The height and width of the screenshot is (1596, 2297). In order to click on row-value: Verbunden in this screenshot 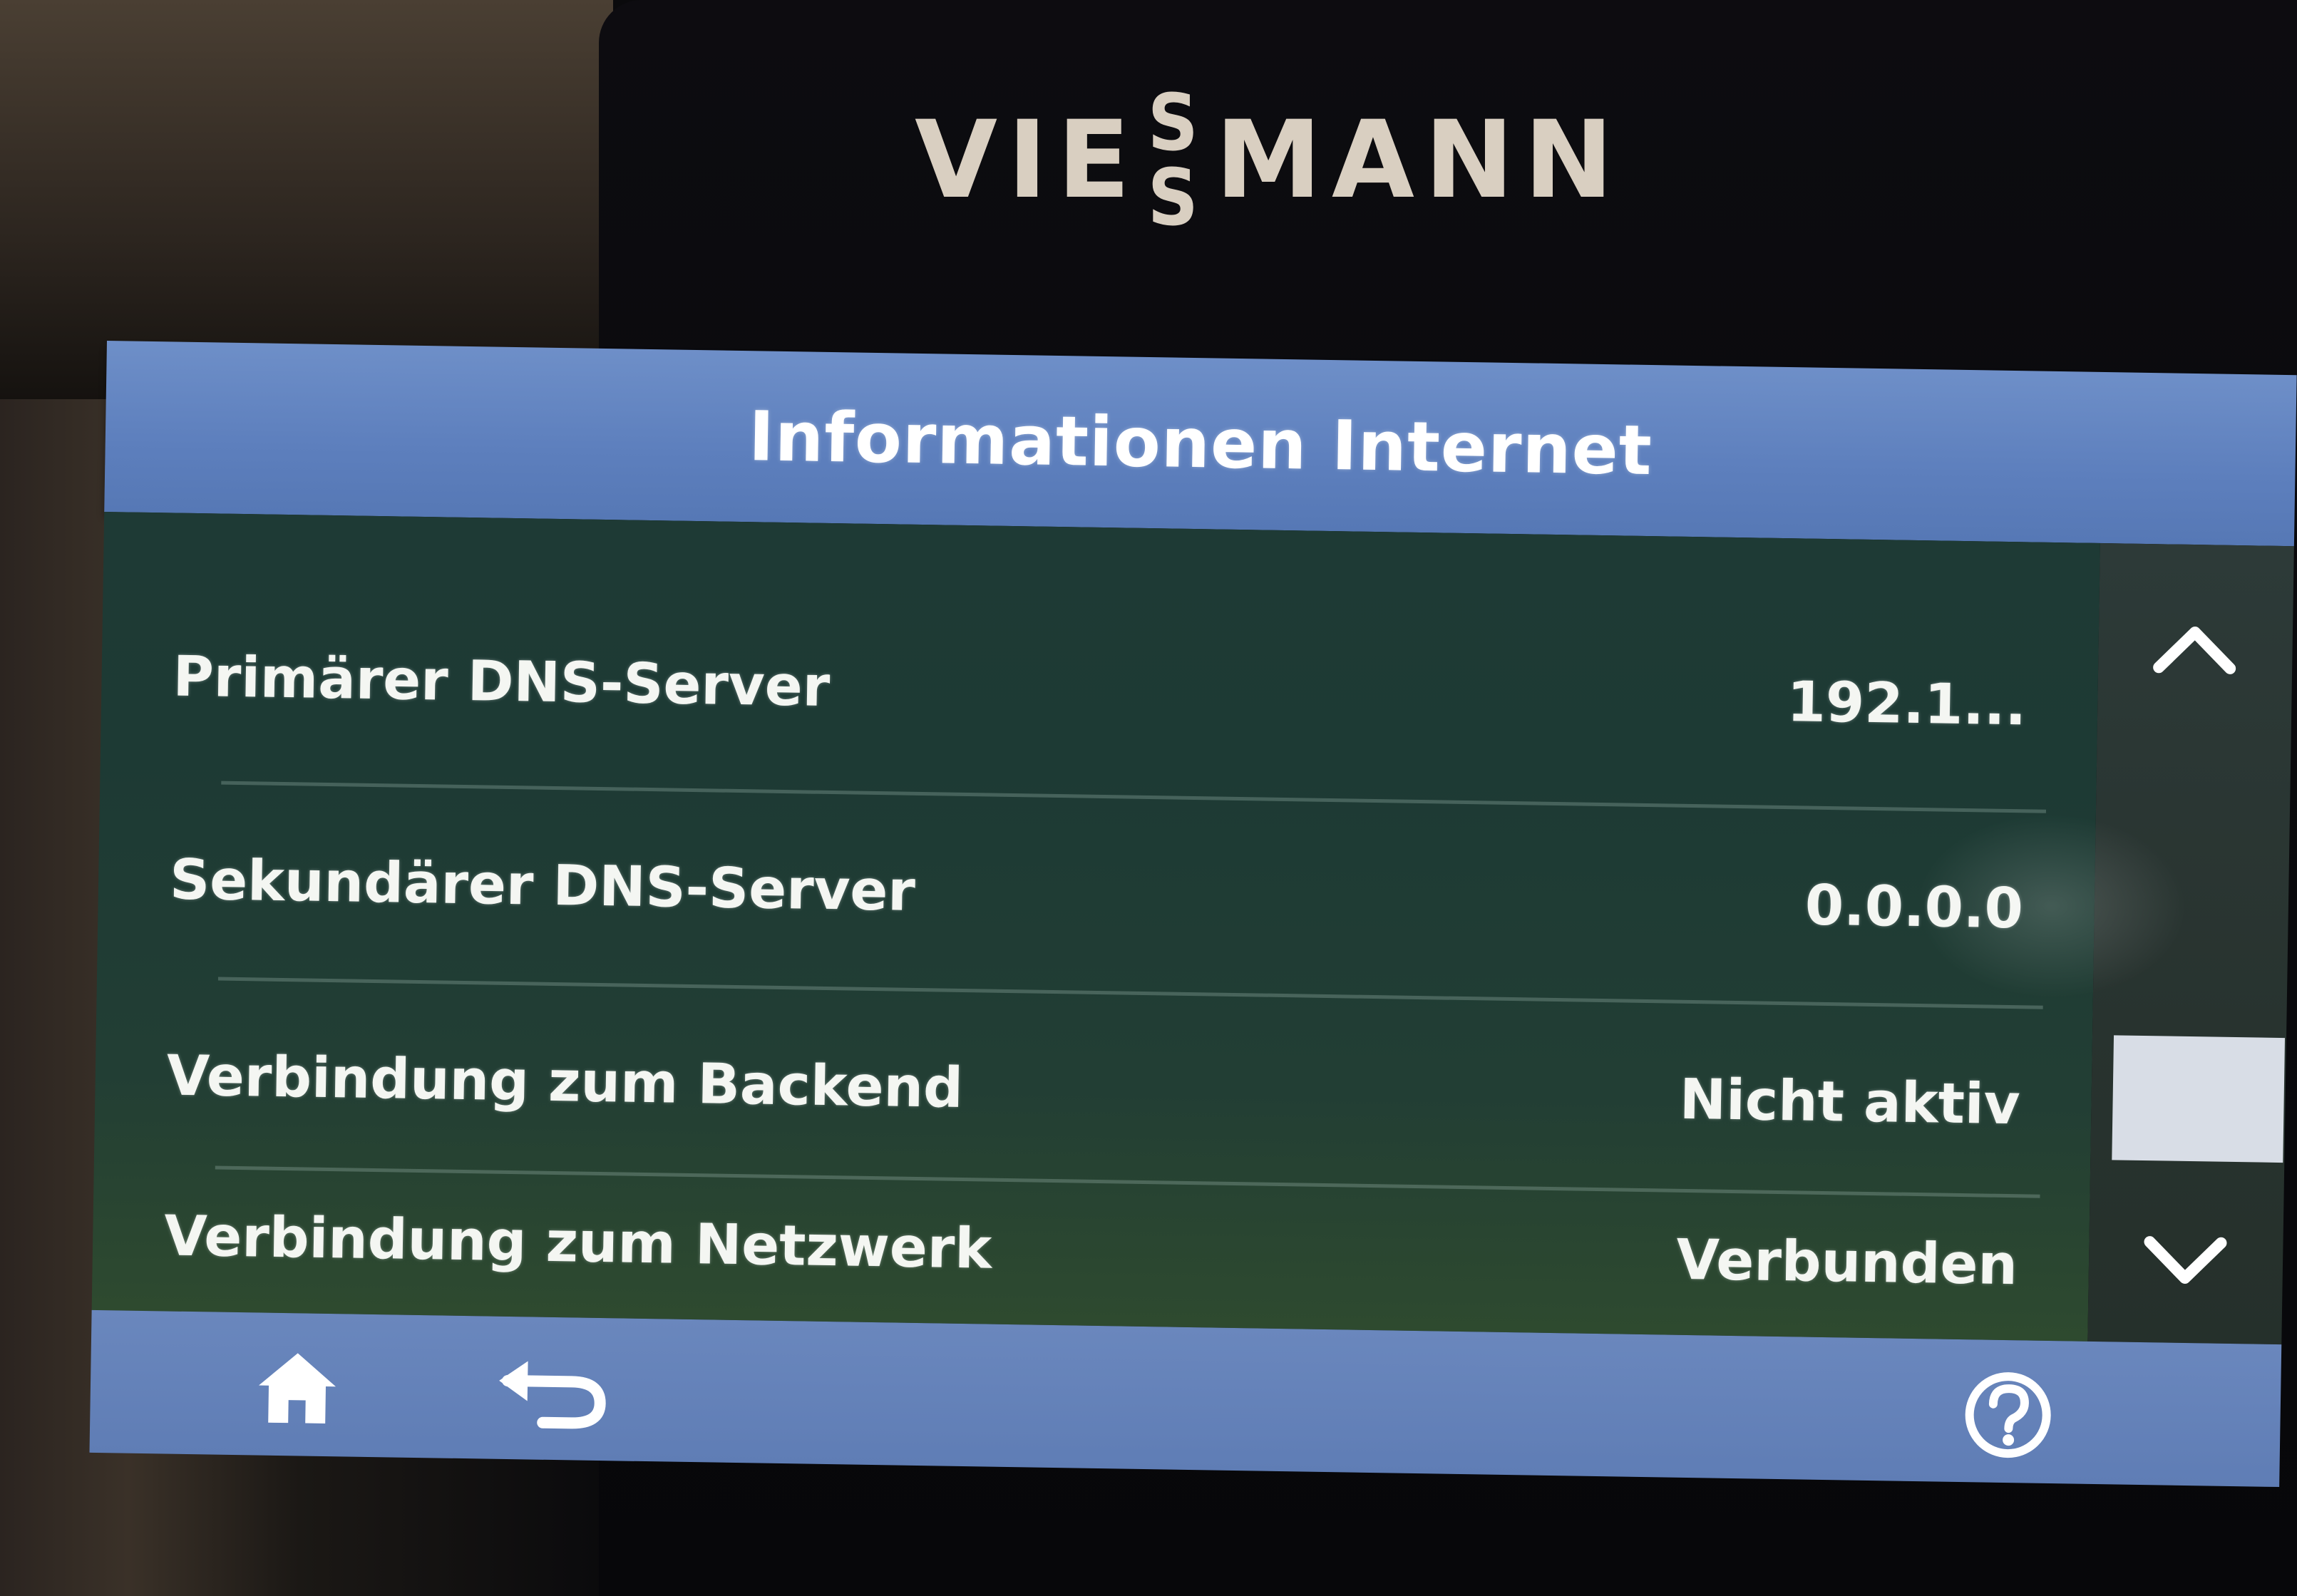, I will do `click(1846, 1262)`.